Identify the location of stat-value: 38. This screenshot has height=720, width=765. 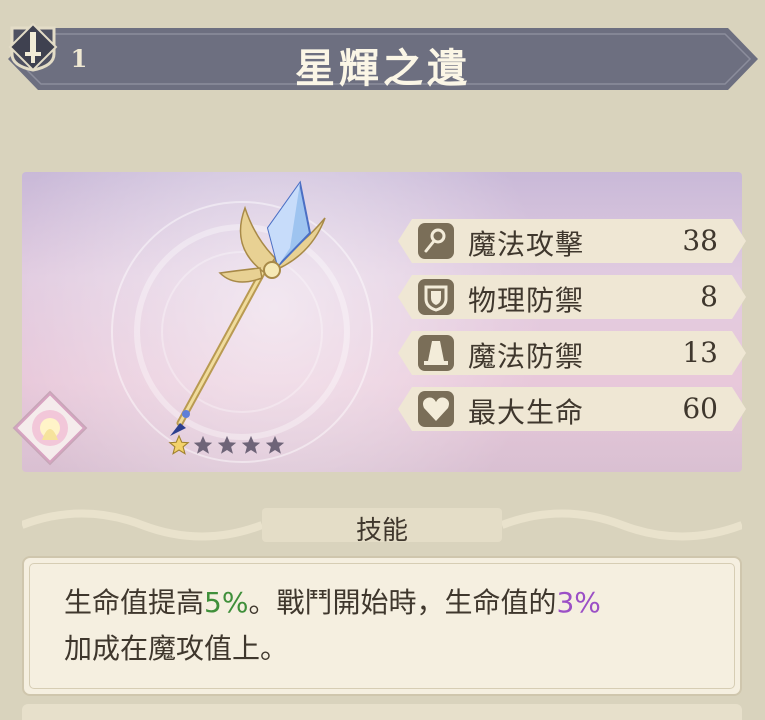
(700, 240).